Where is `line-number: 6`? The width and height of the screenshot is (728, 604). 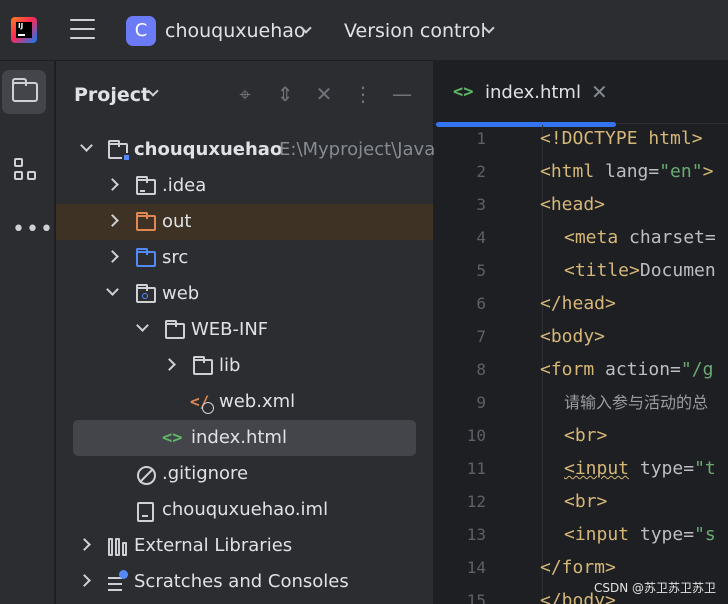
line-number: 6 is located at coordinates (481, 303).